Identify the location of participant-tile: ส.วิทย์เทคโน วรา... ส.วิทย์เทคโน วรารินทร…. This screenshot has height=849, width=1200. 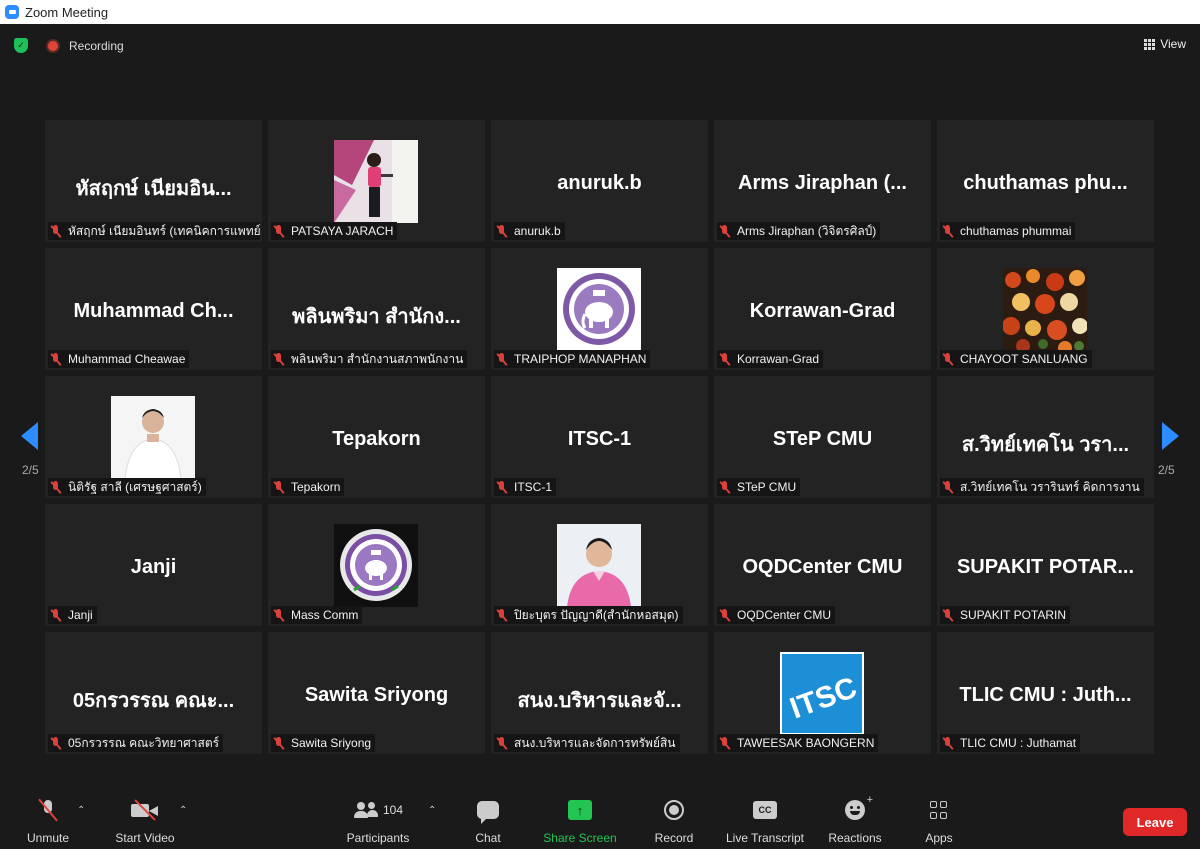
(1045, 437).